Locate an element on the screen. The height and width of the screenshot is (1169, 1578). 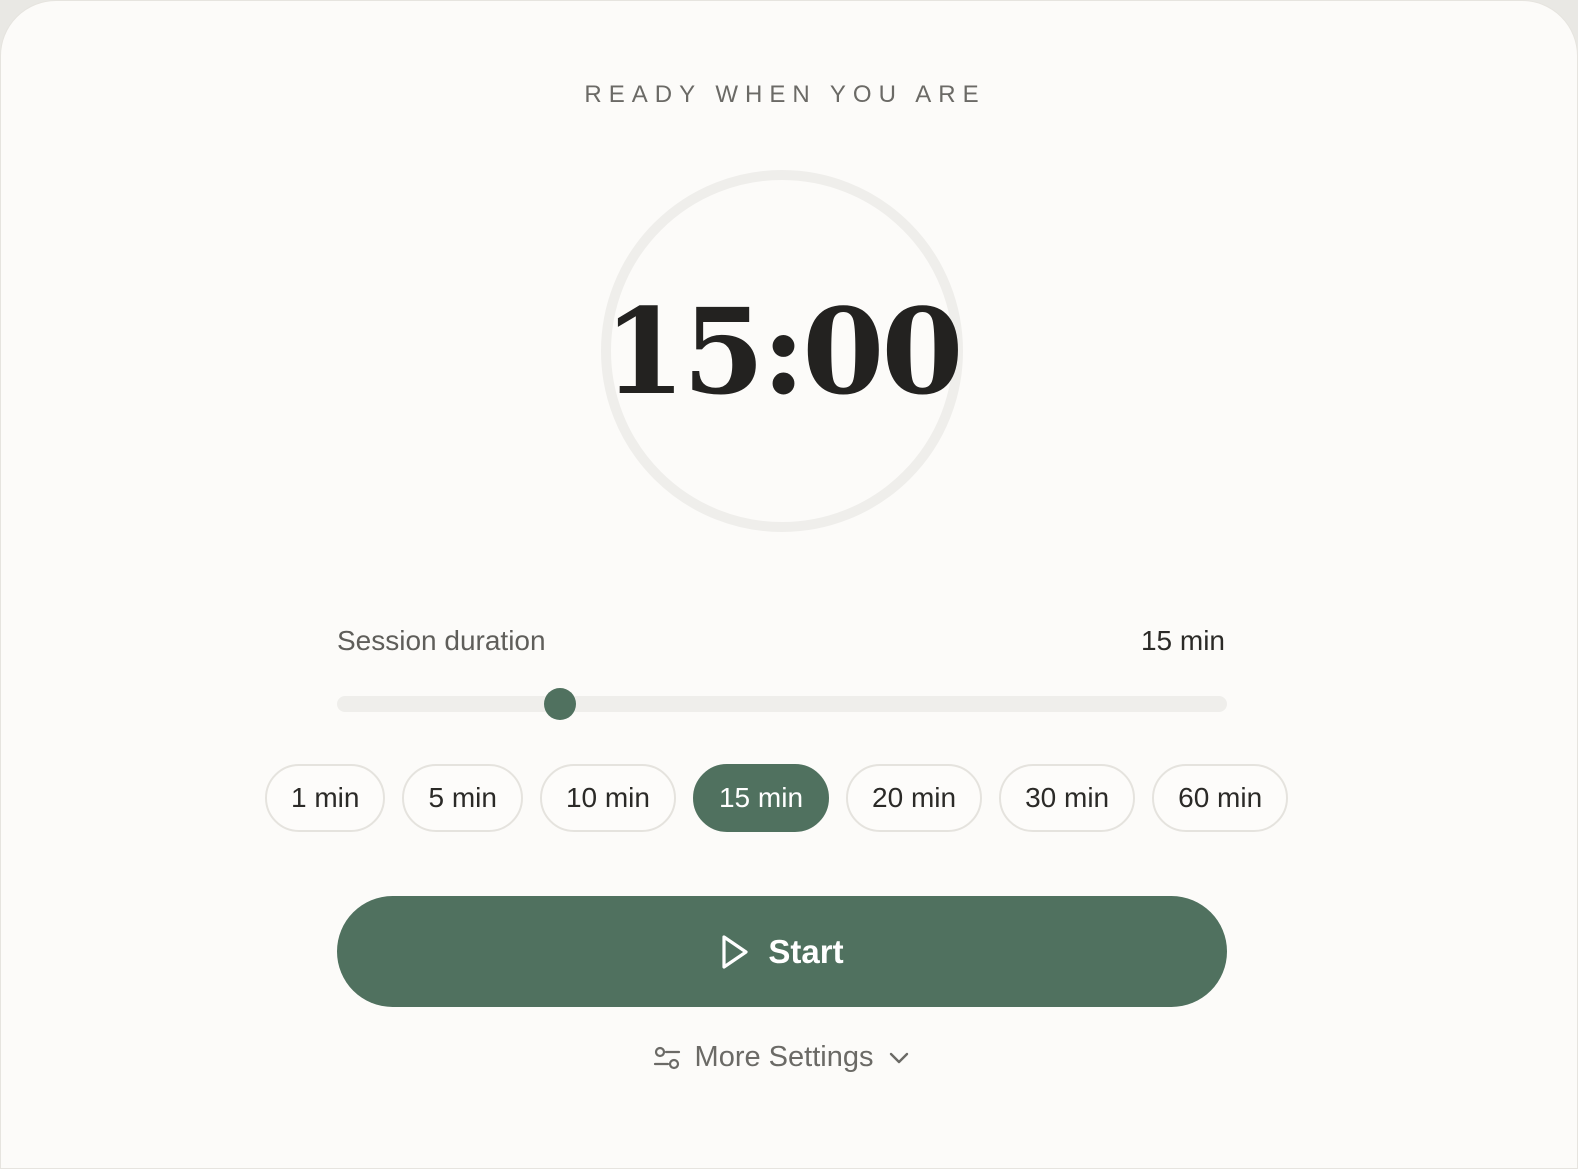
chevron-down-icon is located at coordinates (899, 1058).